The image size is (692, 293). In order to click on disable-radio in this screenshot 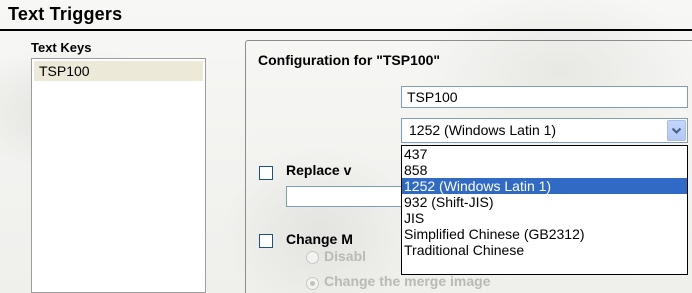, I will do `click(312, 257)`.